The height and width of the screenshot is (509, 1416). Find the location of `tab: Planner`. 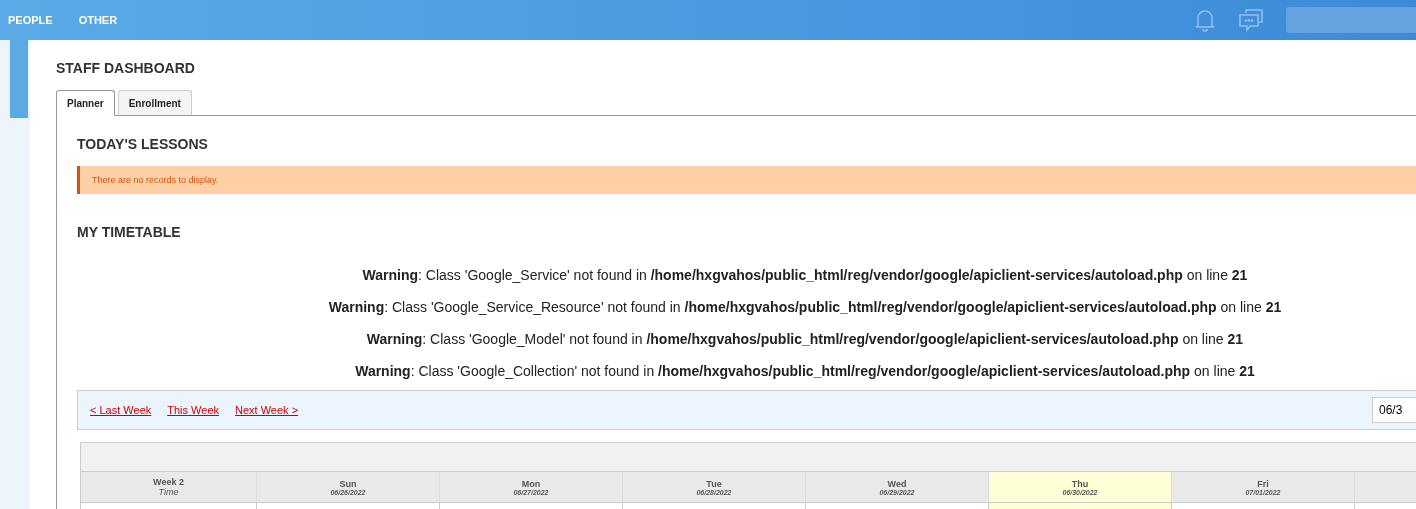

tab: Planner is located at coordinates (85, 103).